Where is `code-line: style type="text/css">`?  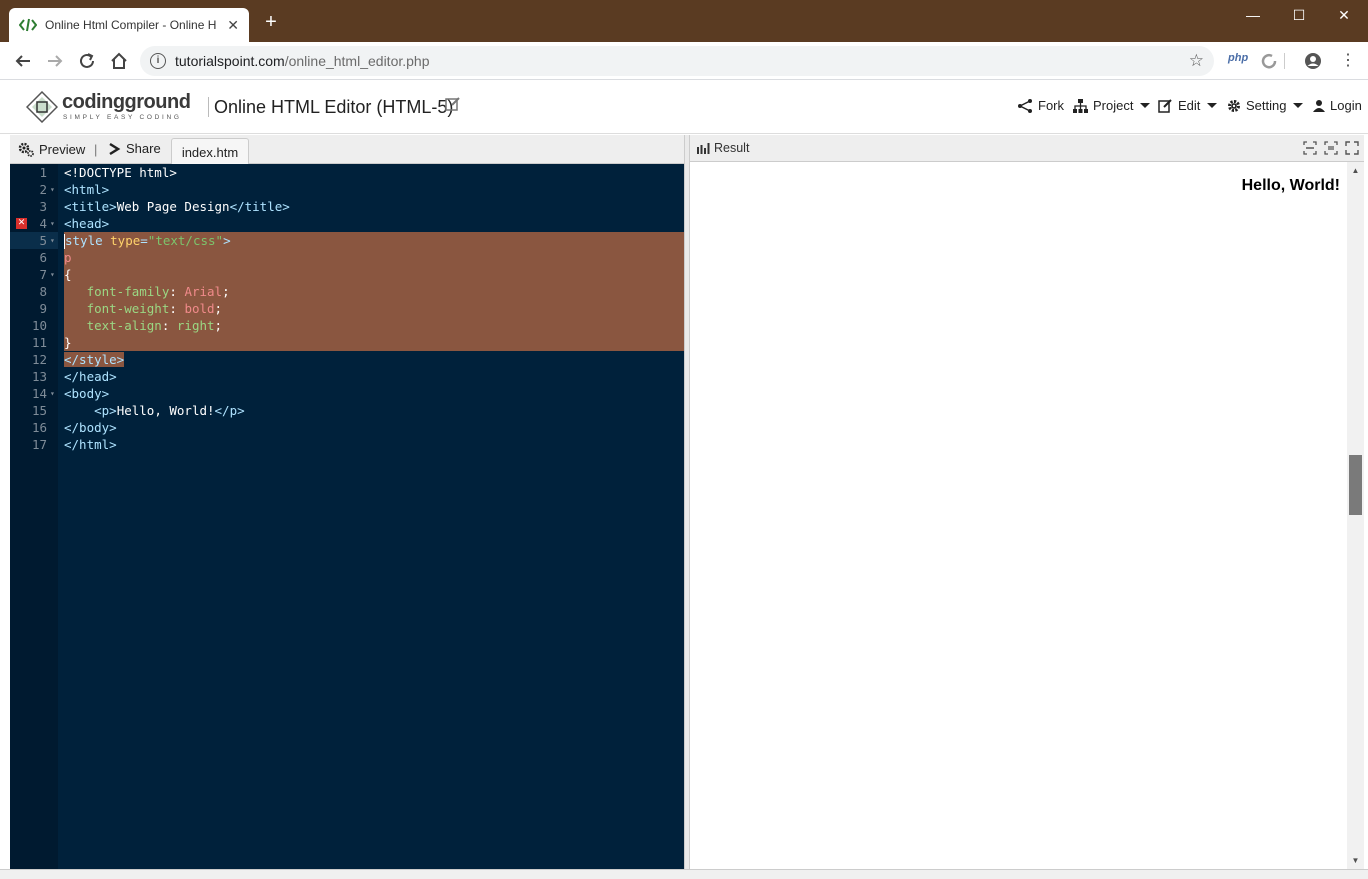
code-line: style type="text/css"> is located at coordinates (147, 241).